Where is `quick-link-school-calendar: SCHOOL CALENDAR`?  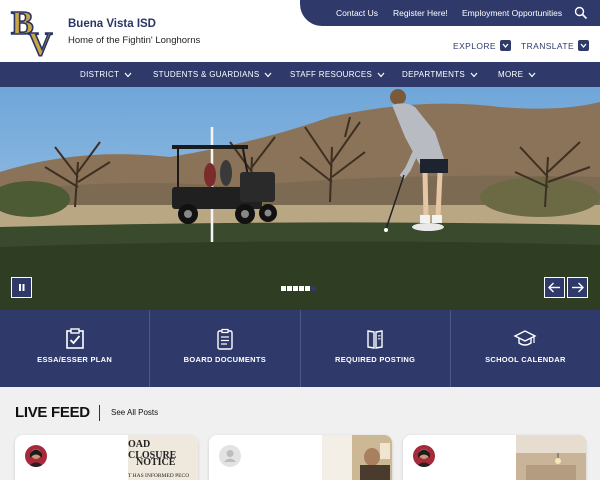
quick-link-school-calendar: SCHOOL CALENDAR is located at coordinates (524, 348).